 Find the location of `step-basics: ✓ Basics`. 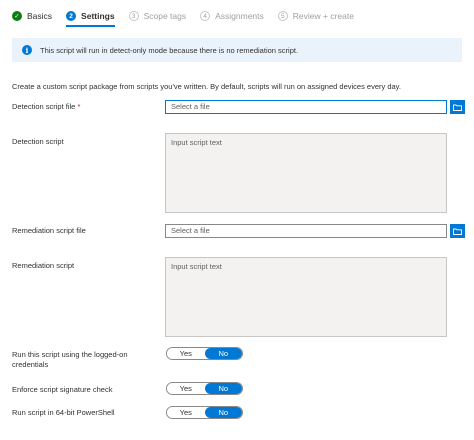

step-basics: ✓ Basics is located at coordinates (32, 16).